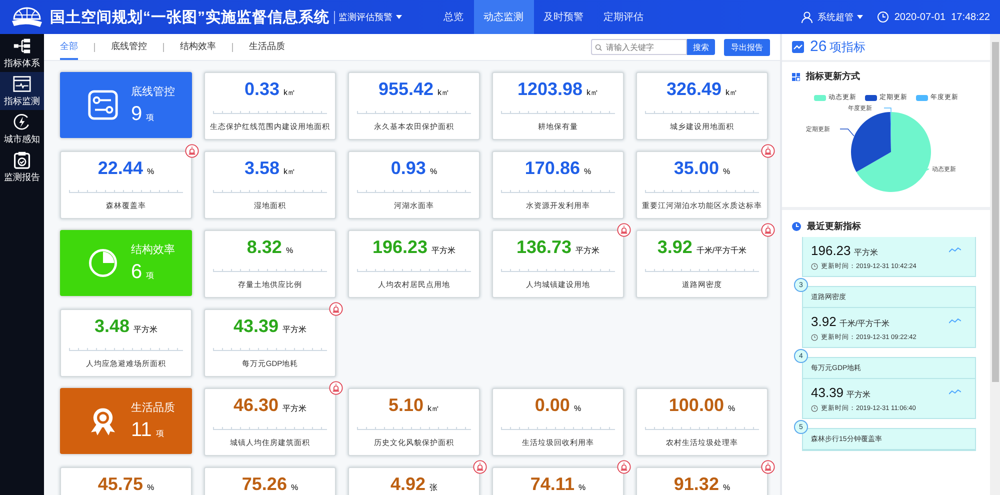 The image size is (1000, 495). Describe the element at coordinates (126, 105) in the screenshot. I see `category-card: 底线管控 9 项` at that location.